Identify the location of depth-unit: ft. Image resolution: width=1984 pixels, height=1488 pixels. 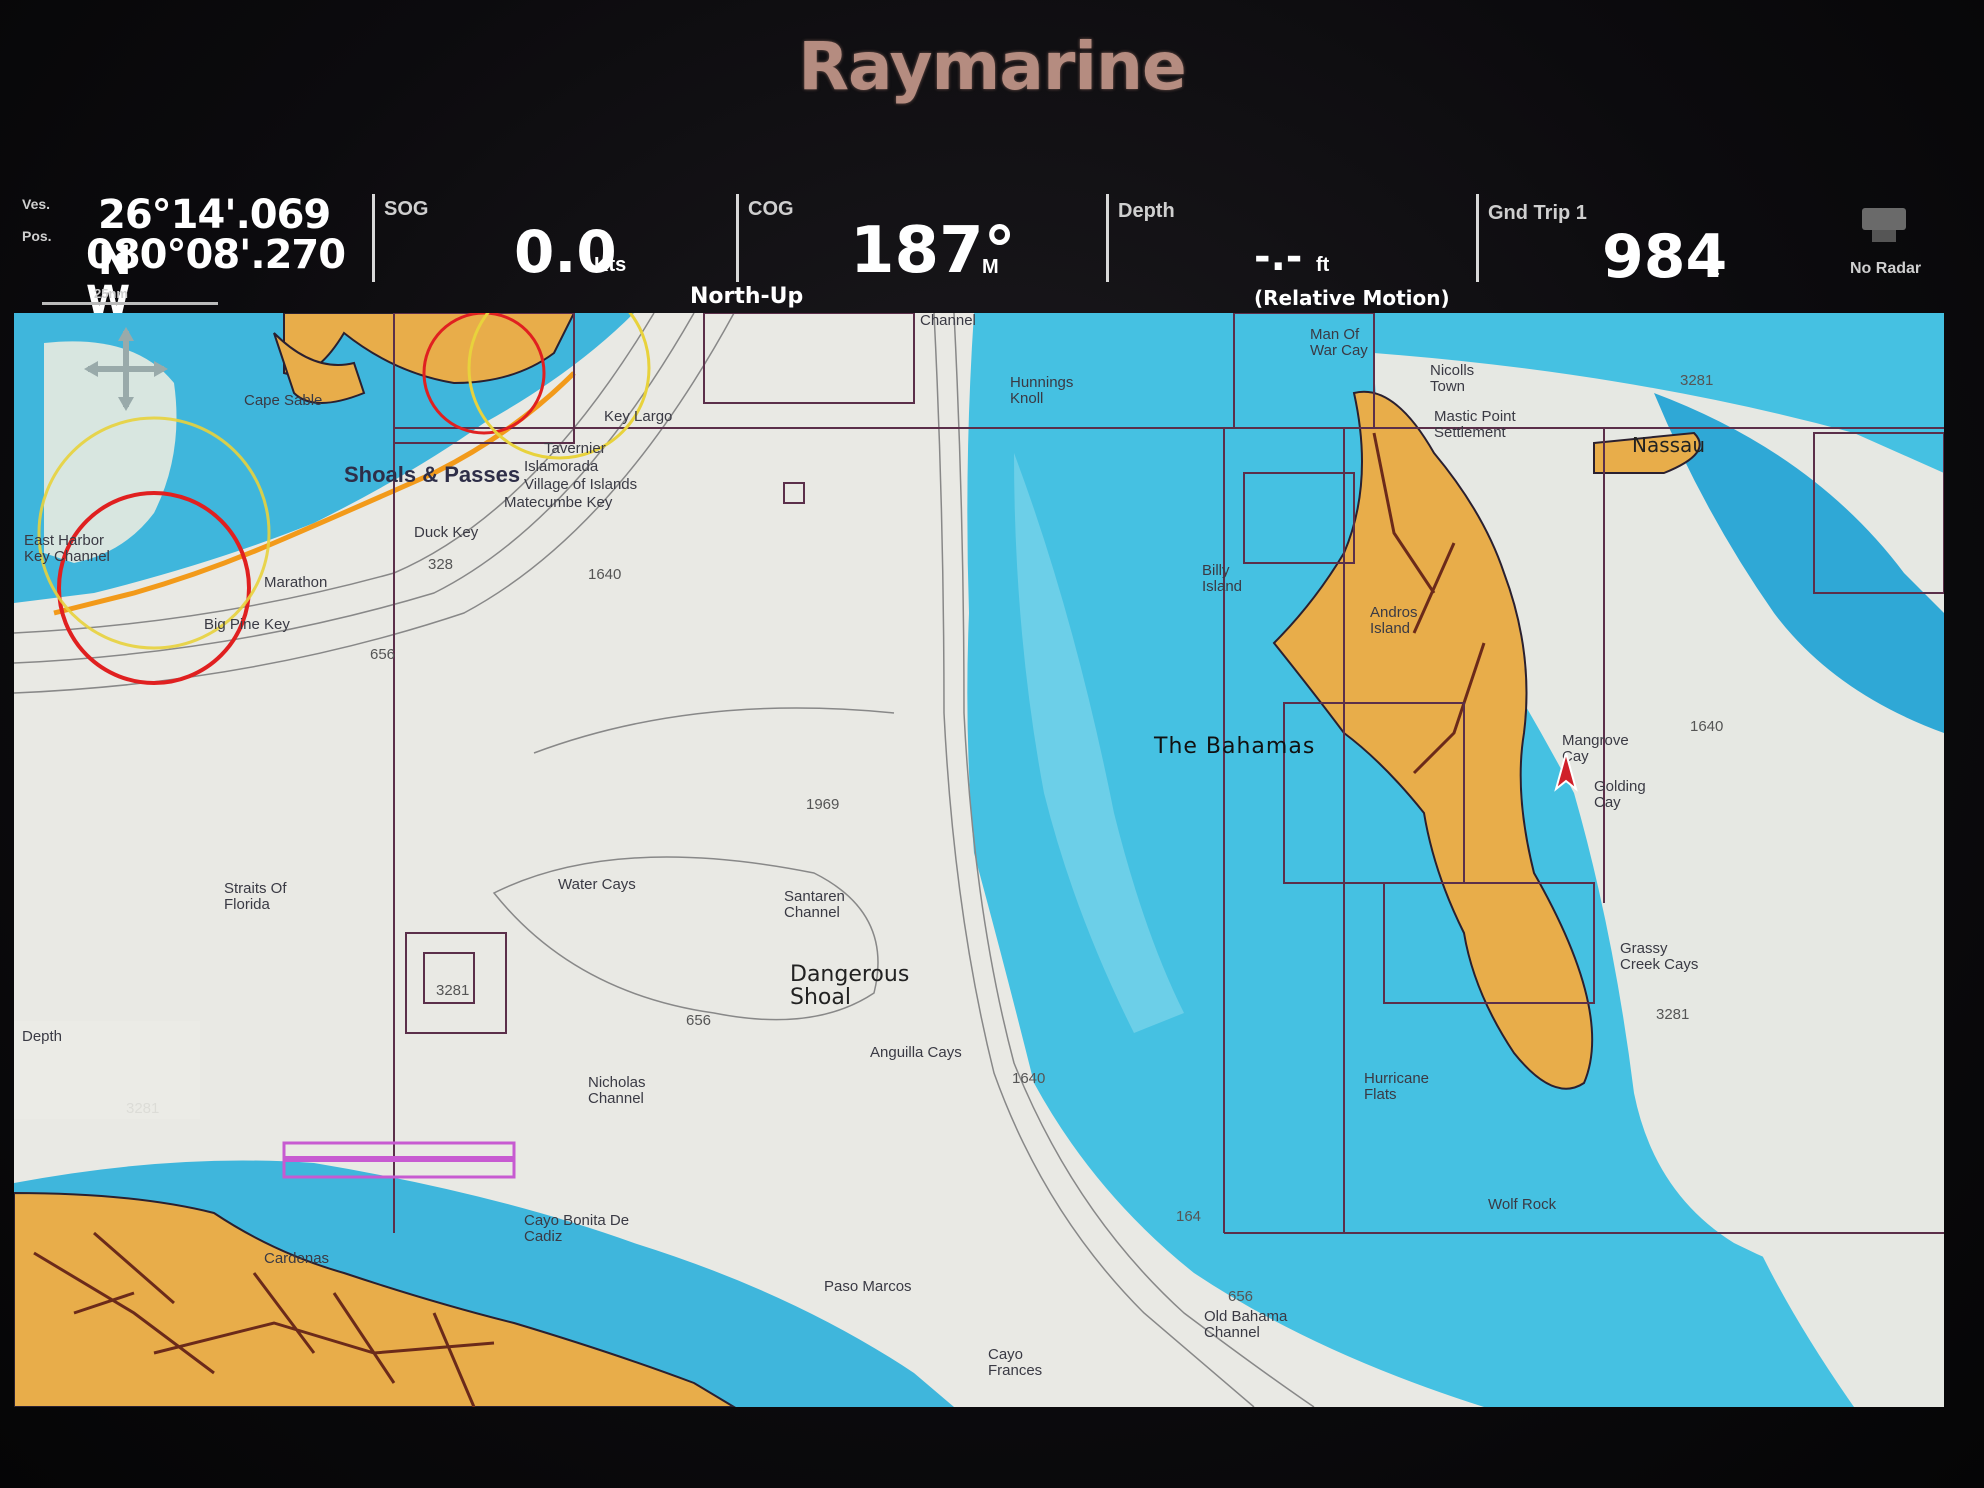
(1323, 265).